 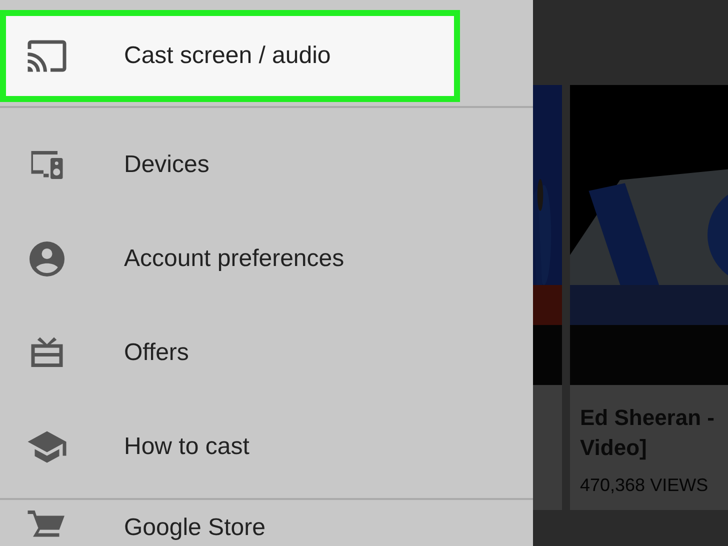 I want to click on menu-item: Google Store, so click(x=266, y=523).